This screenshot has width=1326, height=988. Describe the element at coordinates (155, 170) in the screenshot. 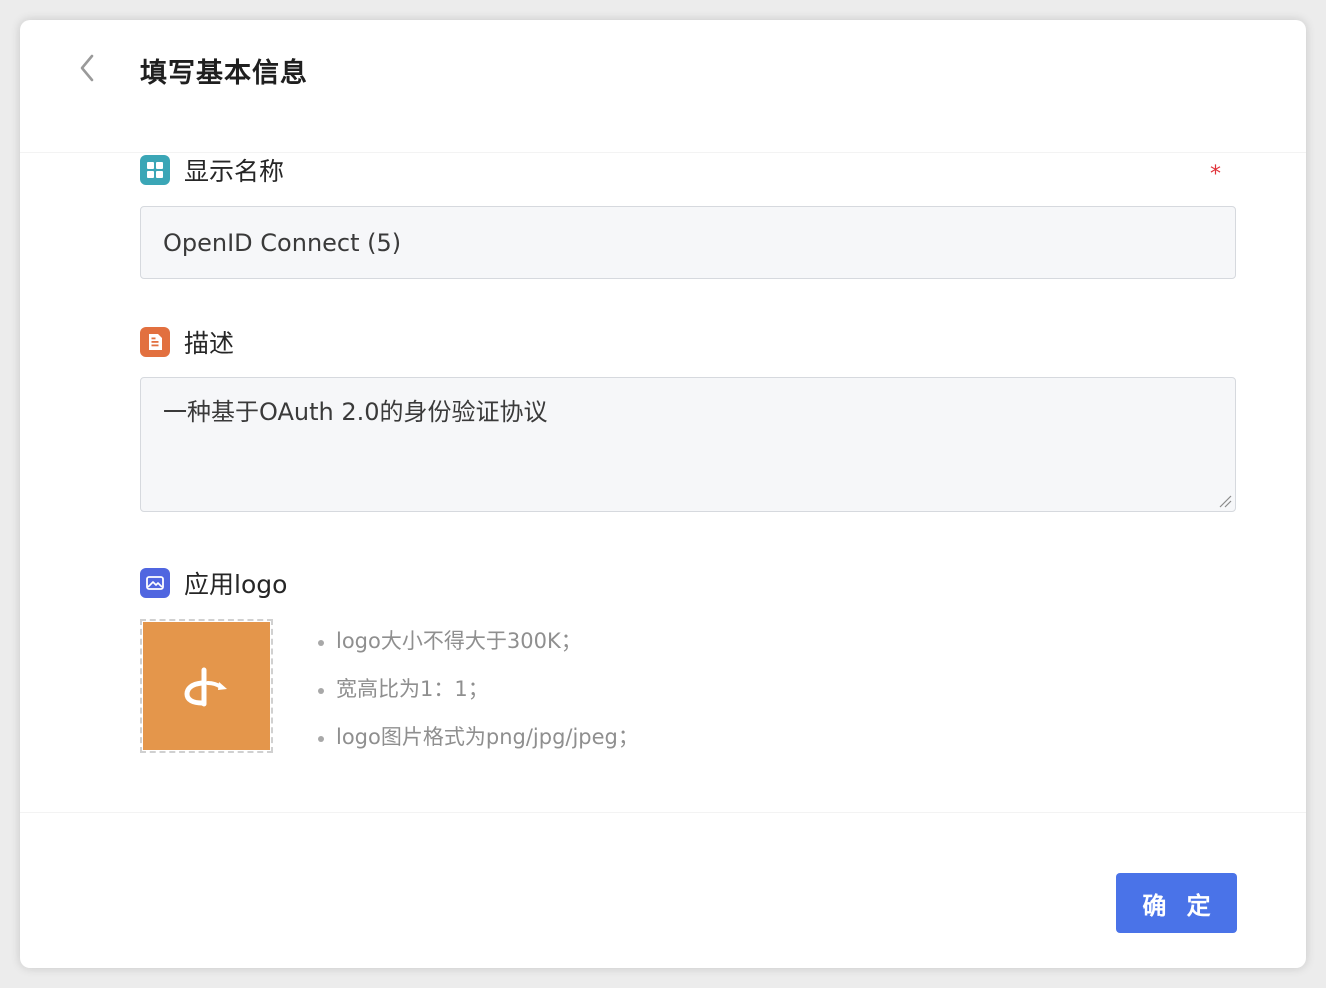

I see `grid-icon` at that location.